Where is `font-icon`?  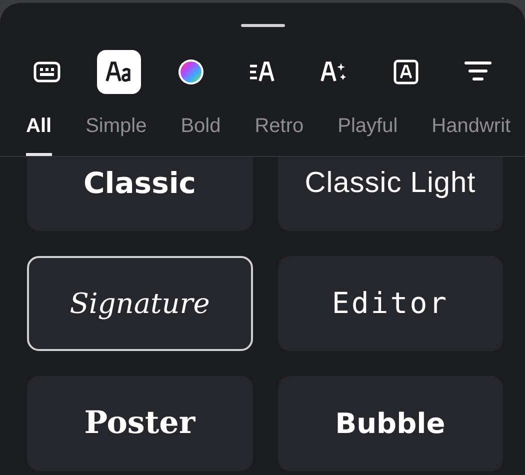
font-icon is located at coordinates (118, 72).